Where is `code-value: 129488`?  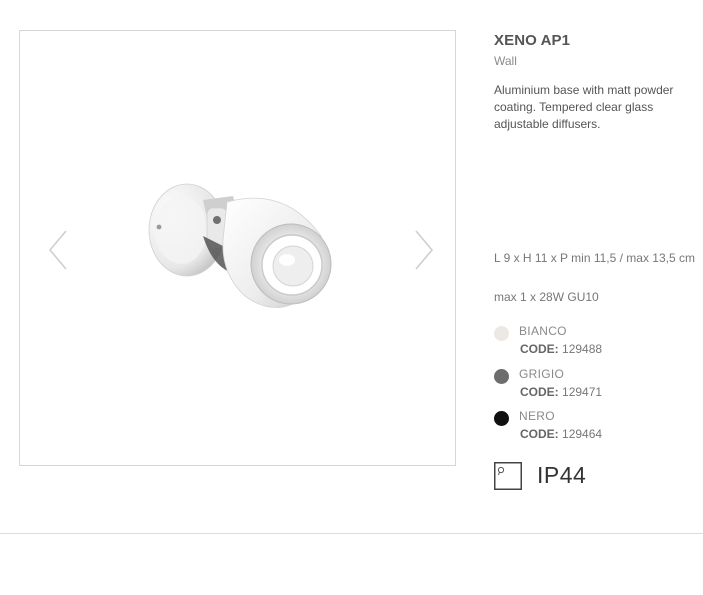 code-value: 129488 is located at coordinates (582, 349).